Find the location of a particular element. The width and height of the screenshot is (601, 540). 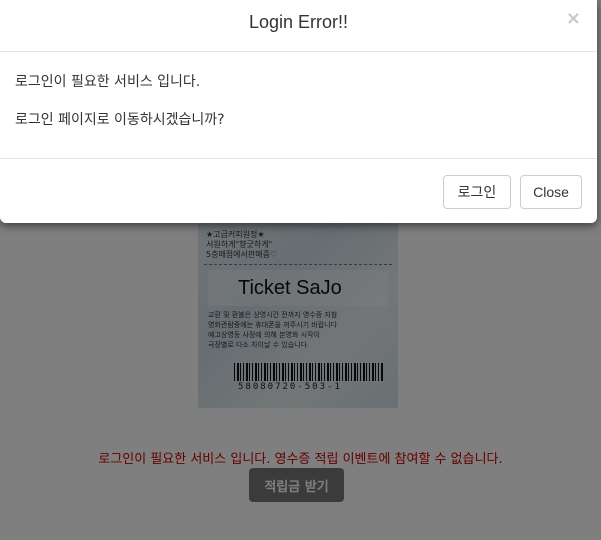

login-button: 로그인 is located at coordinates (477, 192).